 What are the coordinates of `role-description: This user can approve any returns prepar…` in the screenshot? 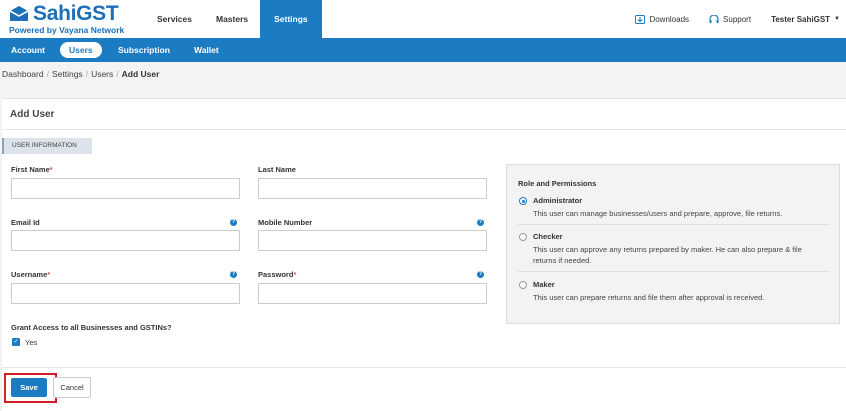 It's located at (667, 255).